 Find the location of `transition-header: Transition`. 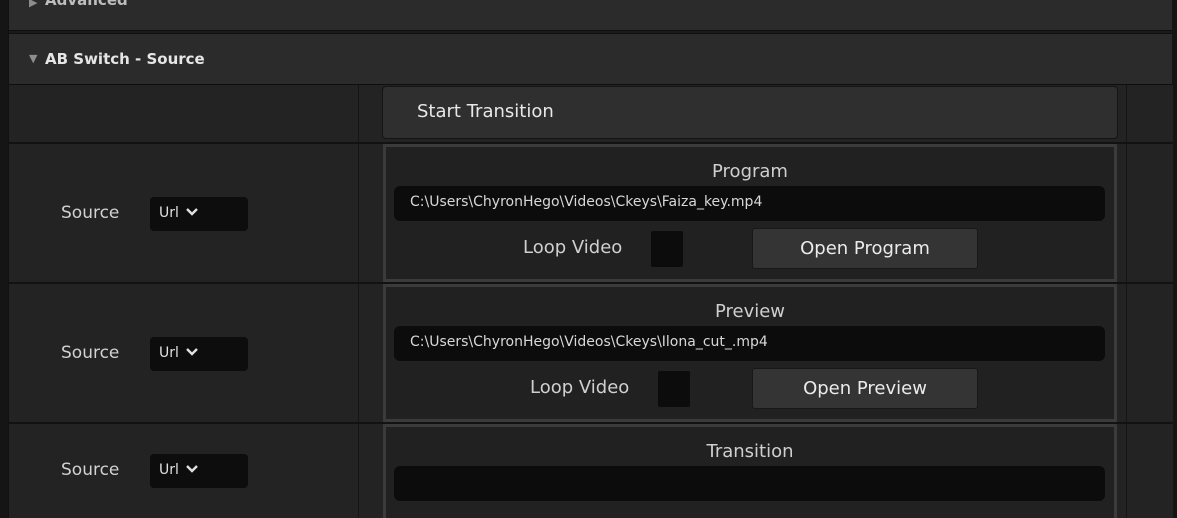

transition-header: Transition is located at coordinates (750, 451).